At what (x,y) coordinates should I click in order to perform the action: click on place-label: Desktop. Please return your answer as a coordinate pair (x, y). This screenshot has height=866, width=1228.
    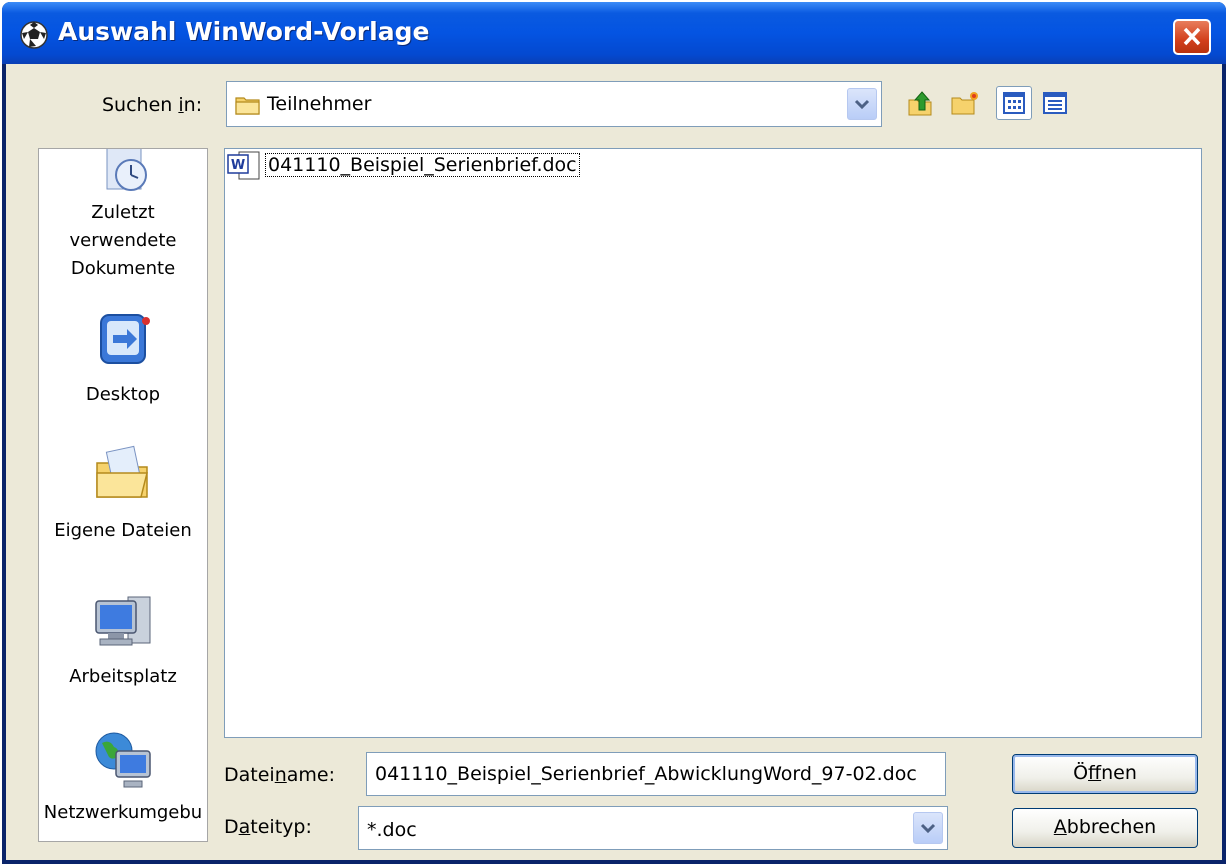
    Looking at the image, I should click on (123, 394).